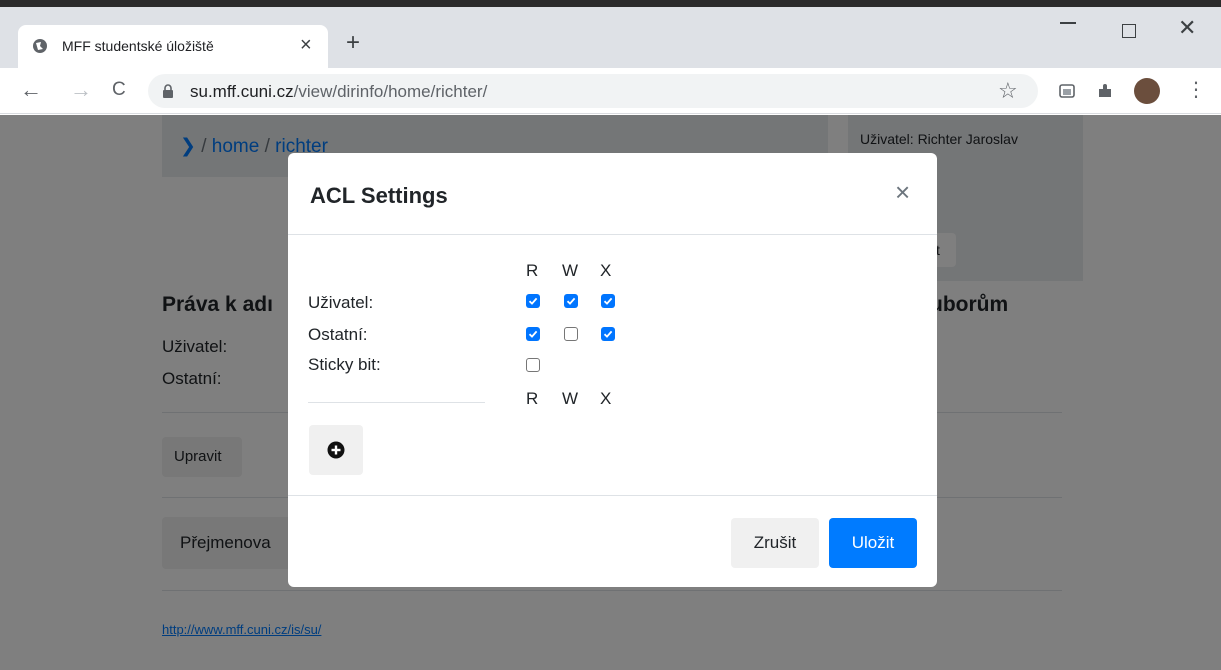 The width and height of the screenshot is (1221, 670). I want to click on cancel-button: Zrušit, so click(775, 543).